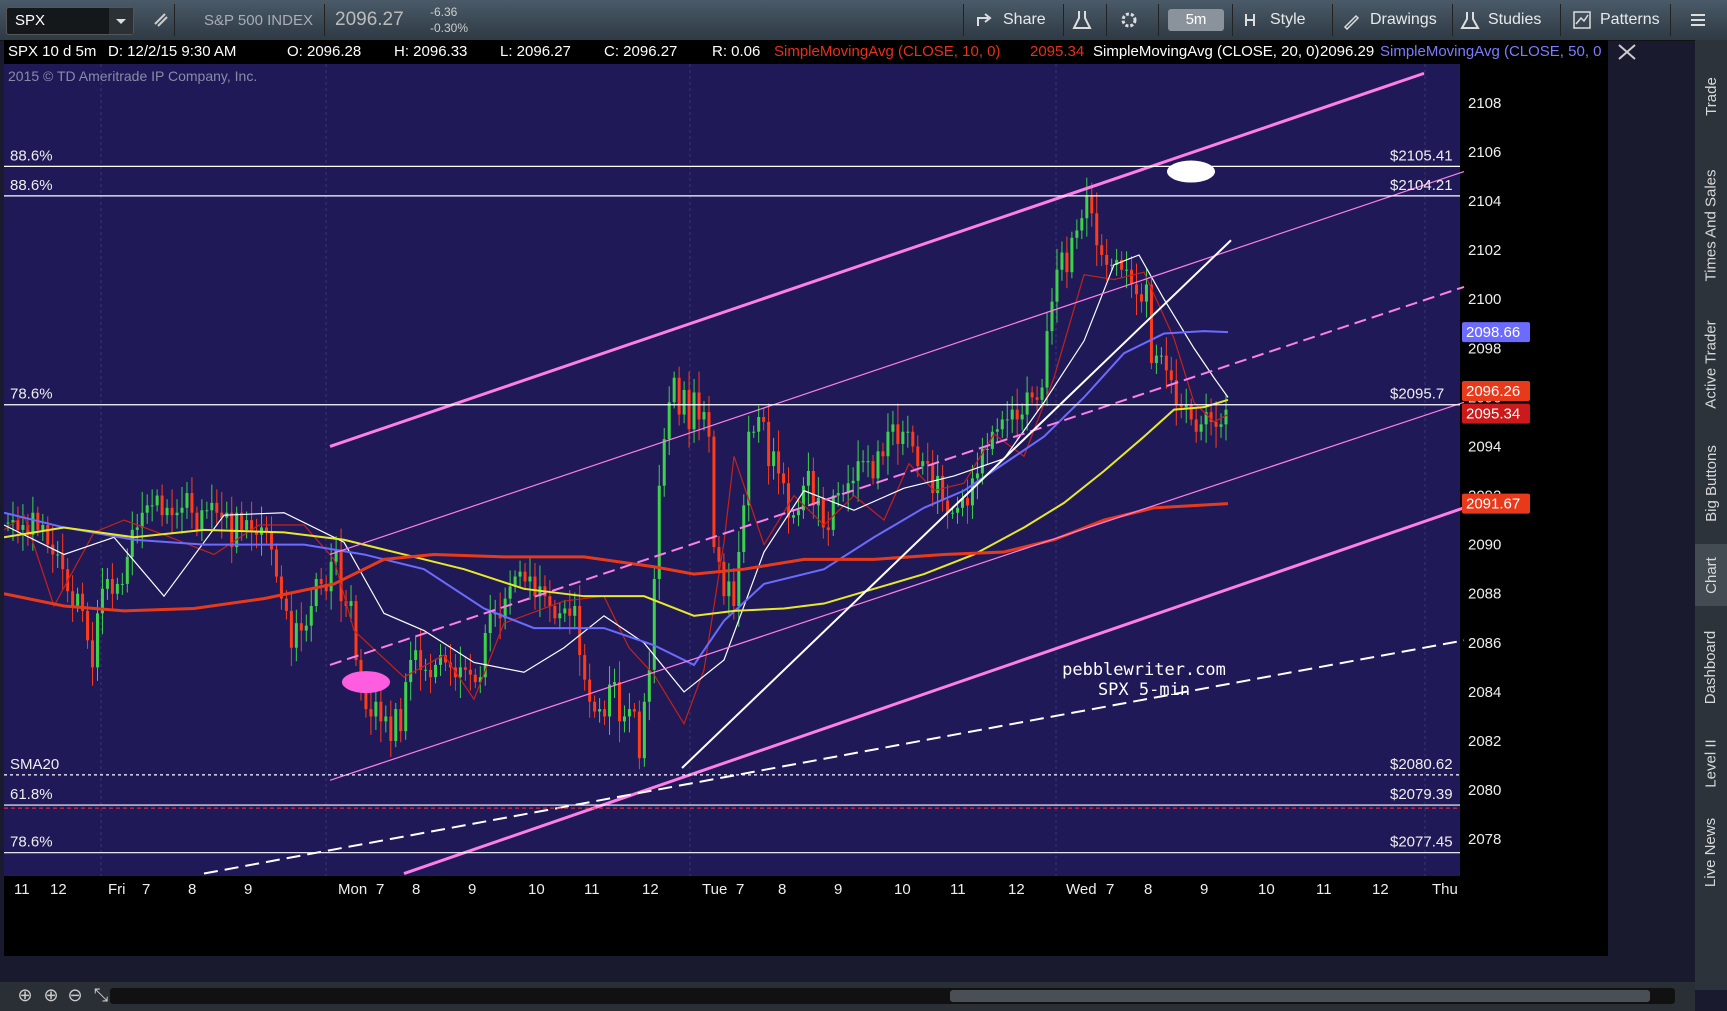 Image resolution: width=1727 pixels, height=1011 pixels. I want to click on style-button: Style, so click(1274, 20).